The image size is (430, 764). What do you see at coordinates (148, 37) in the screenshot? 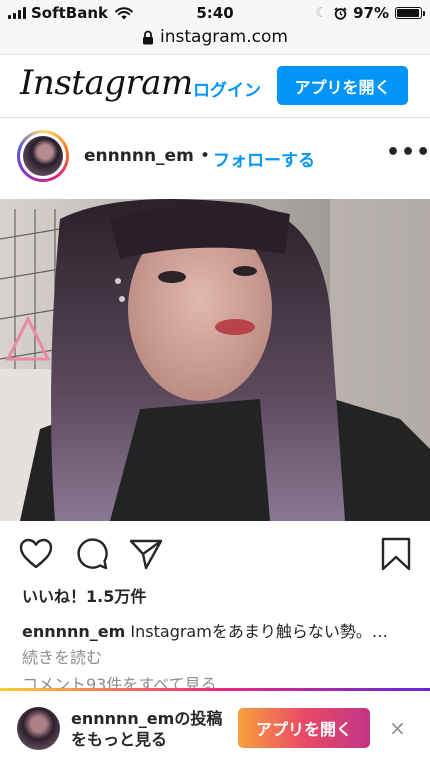
I see `lock-icon` at bounding box center [148, 37].